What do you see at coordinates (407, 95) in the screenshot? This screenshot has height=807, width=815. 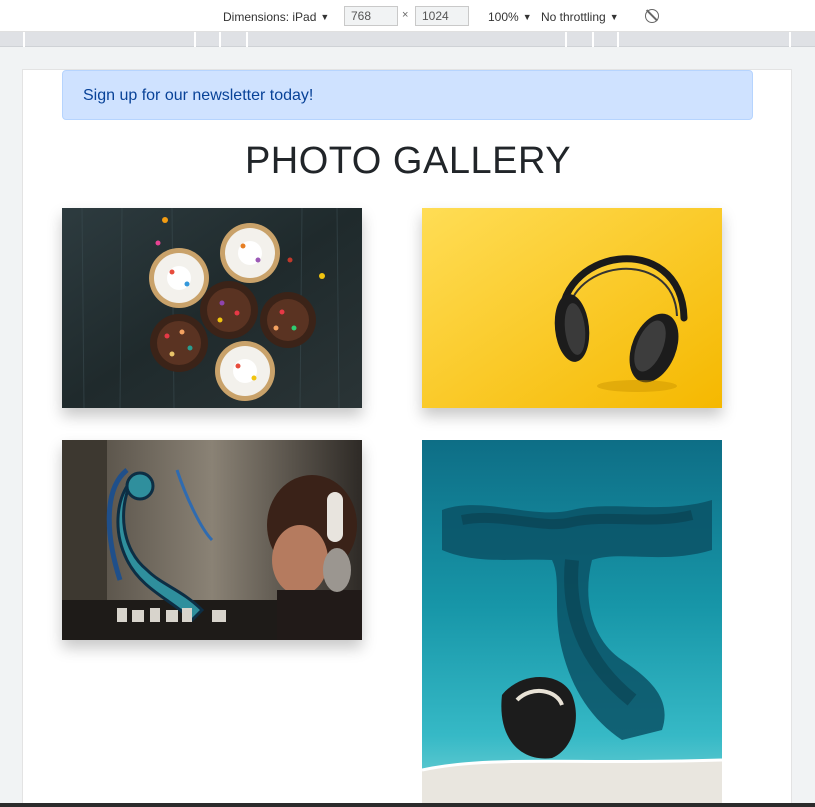 I see `newsletter-alert: Sign up for our newsletter today!` at bounding box center [407, 95].